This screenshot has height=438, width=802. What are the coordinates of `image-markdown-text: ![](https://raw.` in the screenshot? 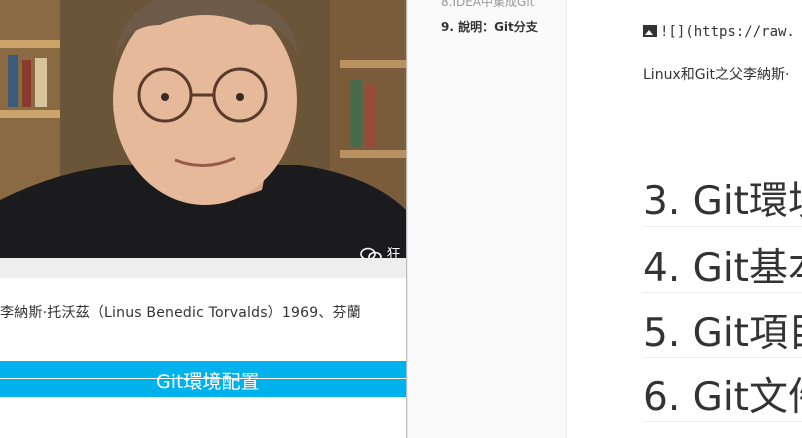 It's located at (727, 32).